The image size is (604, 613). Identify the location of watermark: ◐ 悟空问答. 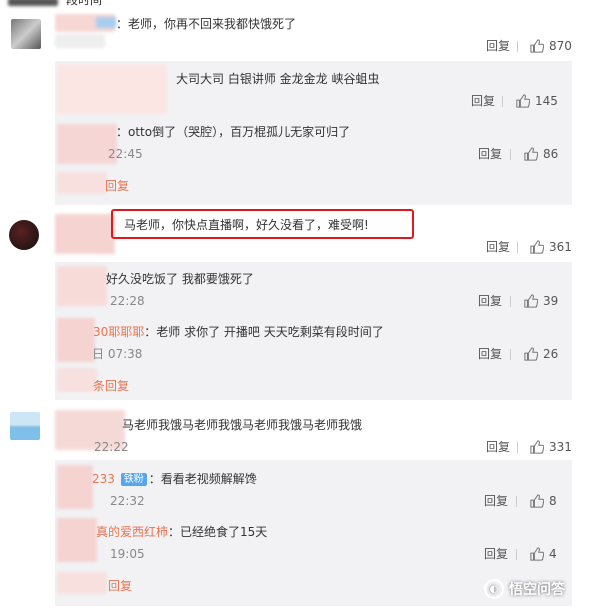
(524, 589).